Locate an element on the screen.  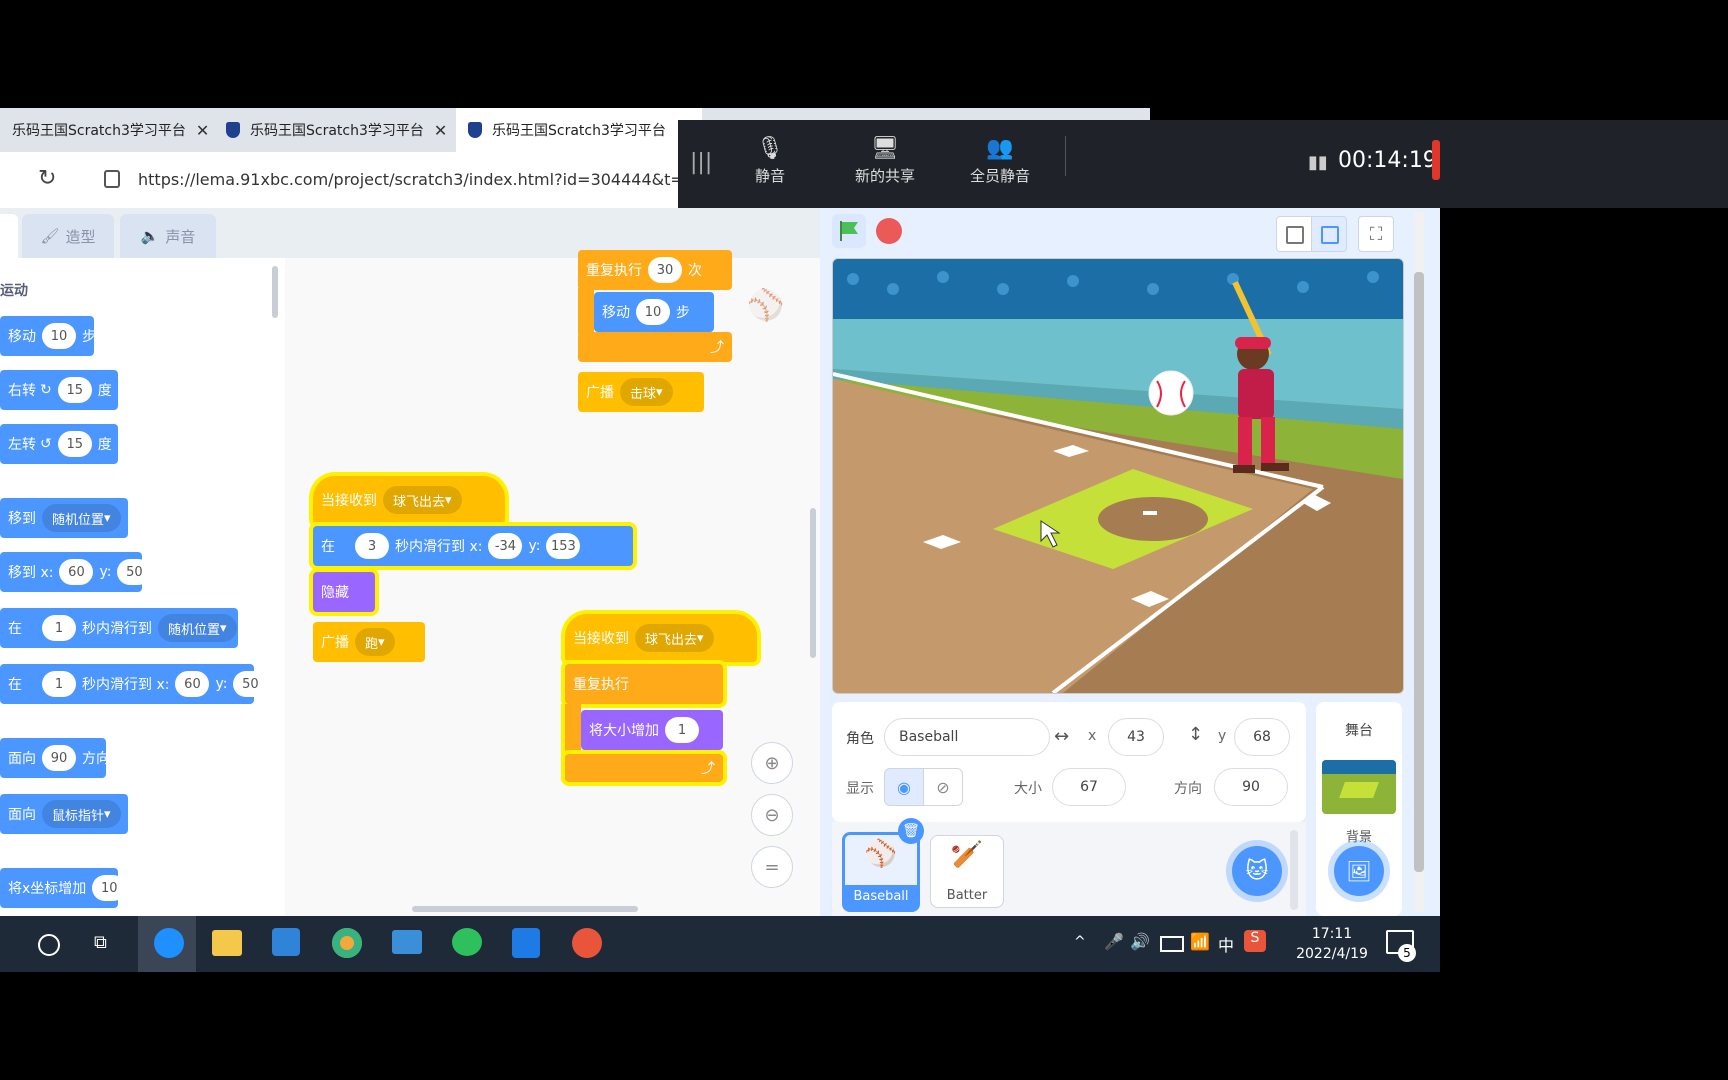
stage-canvas is located at coordinates (1118, 476).